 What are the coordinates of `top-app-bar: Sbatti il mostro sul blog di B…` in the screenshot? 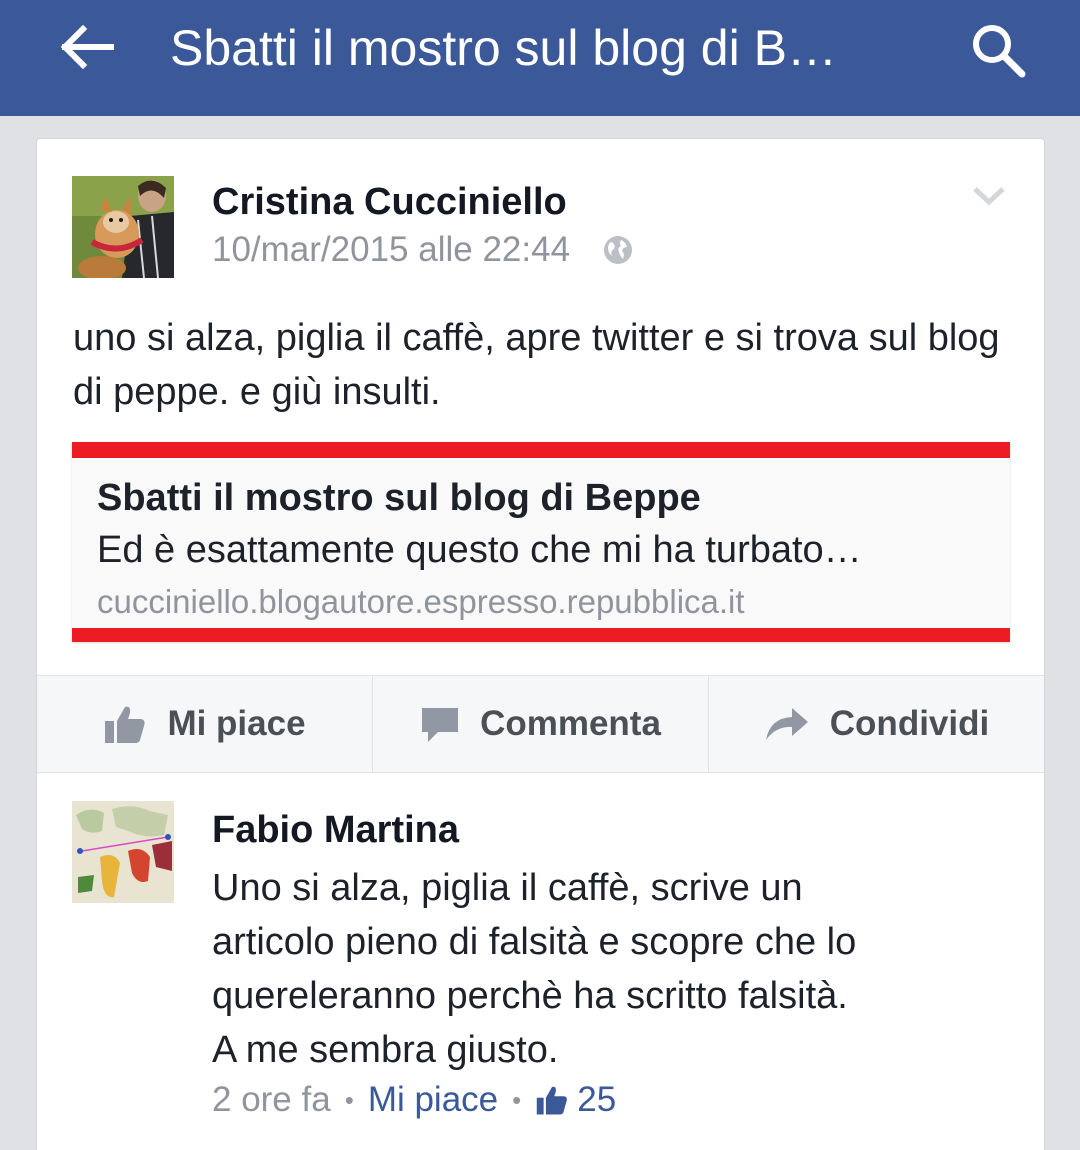 It's located at (540, 58).